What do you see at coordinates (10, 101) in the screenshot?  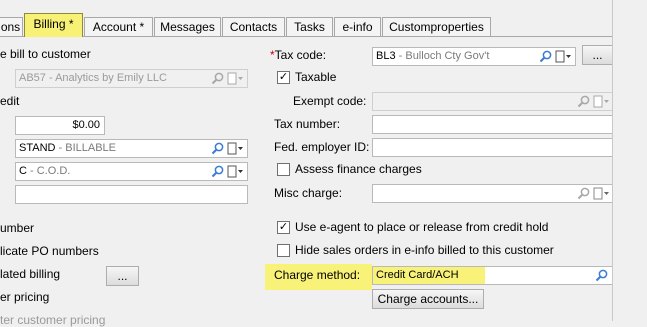 I see `credit-label: edit` at bounding box center [10, 101].